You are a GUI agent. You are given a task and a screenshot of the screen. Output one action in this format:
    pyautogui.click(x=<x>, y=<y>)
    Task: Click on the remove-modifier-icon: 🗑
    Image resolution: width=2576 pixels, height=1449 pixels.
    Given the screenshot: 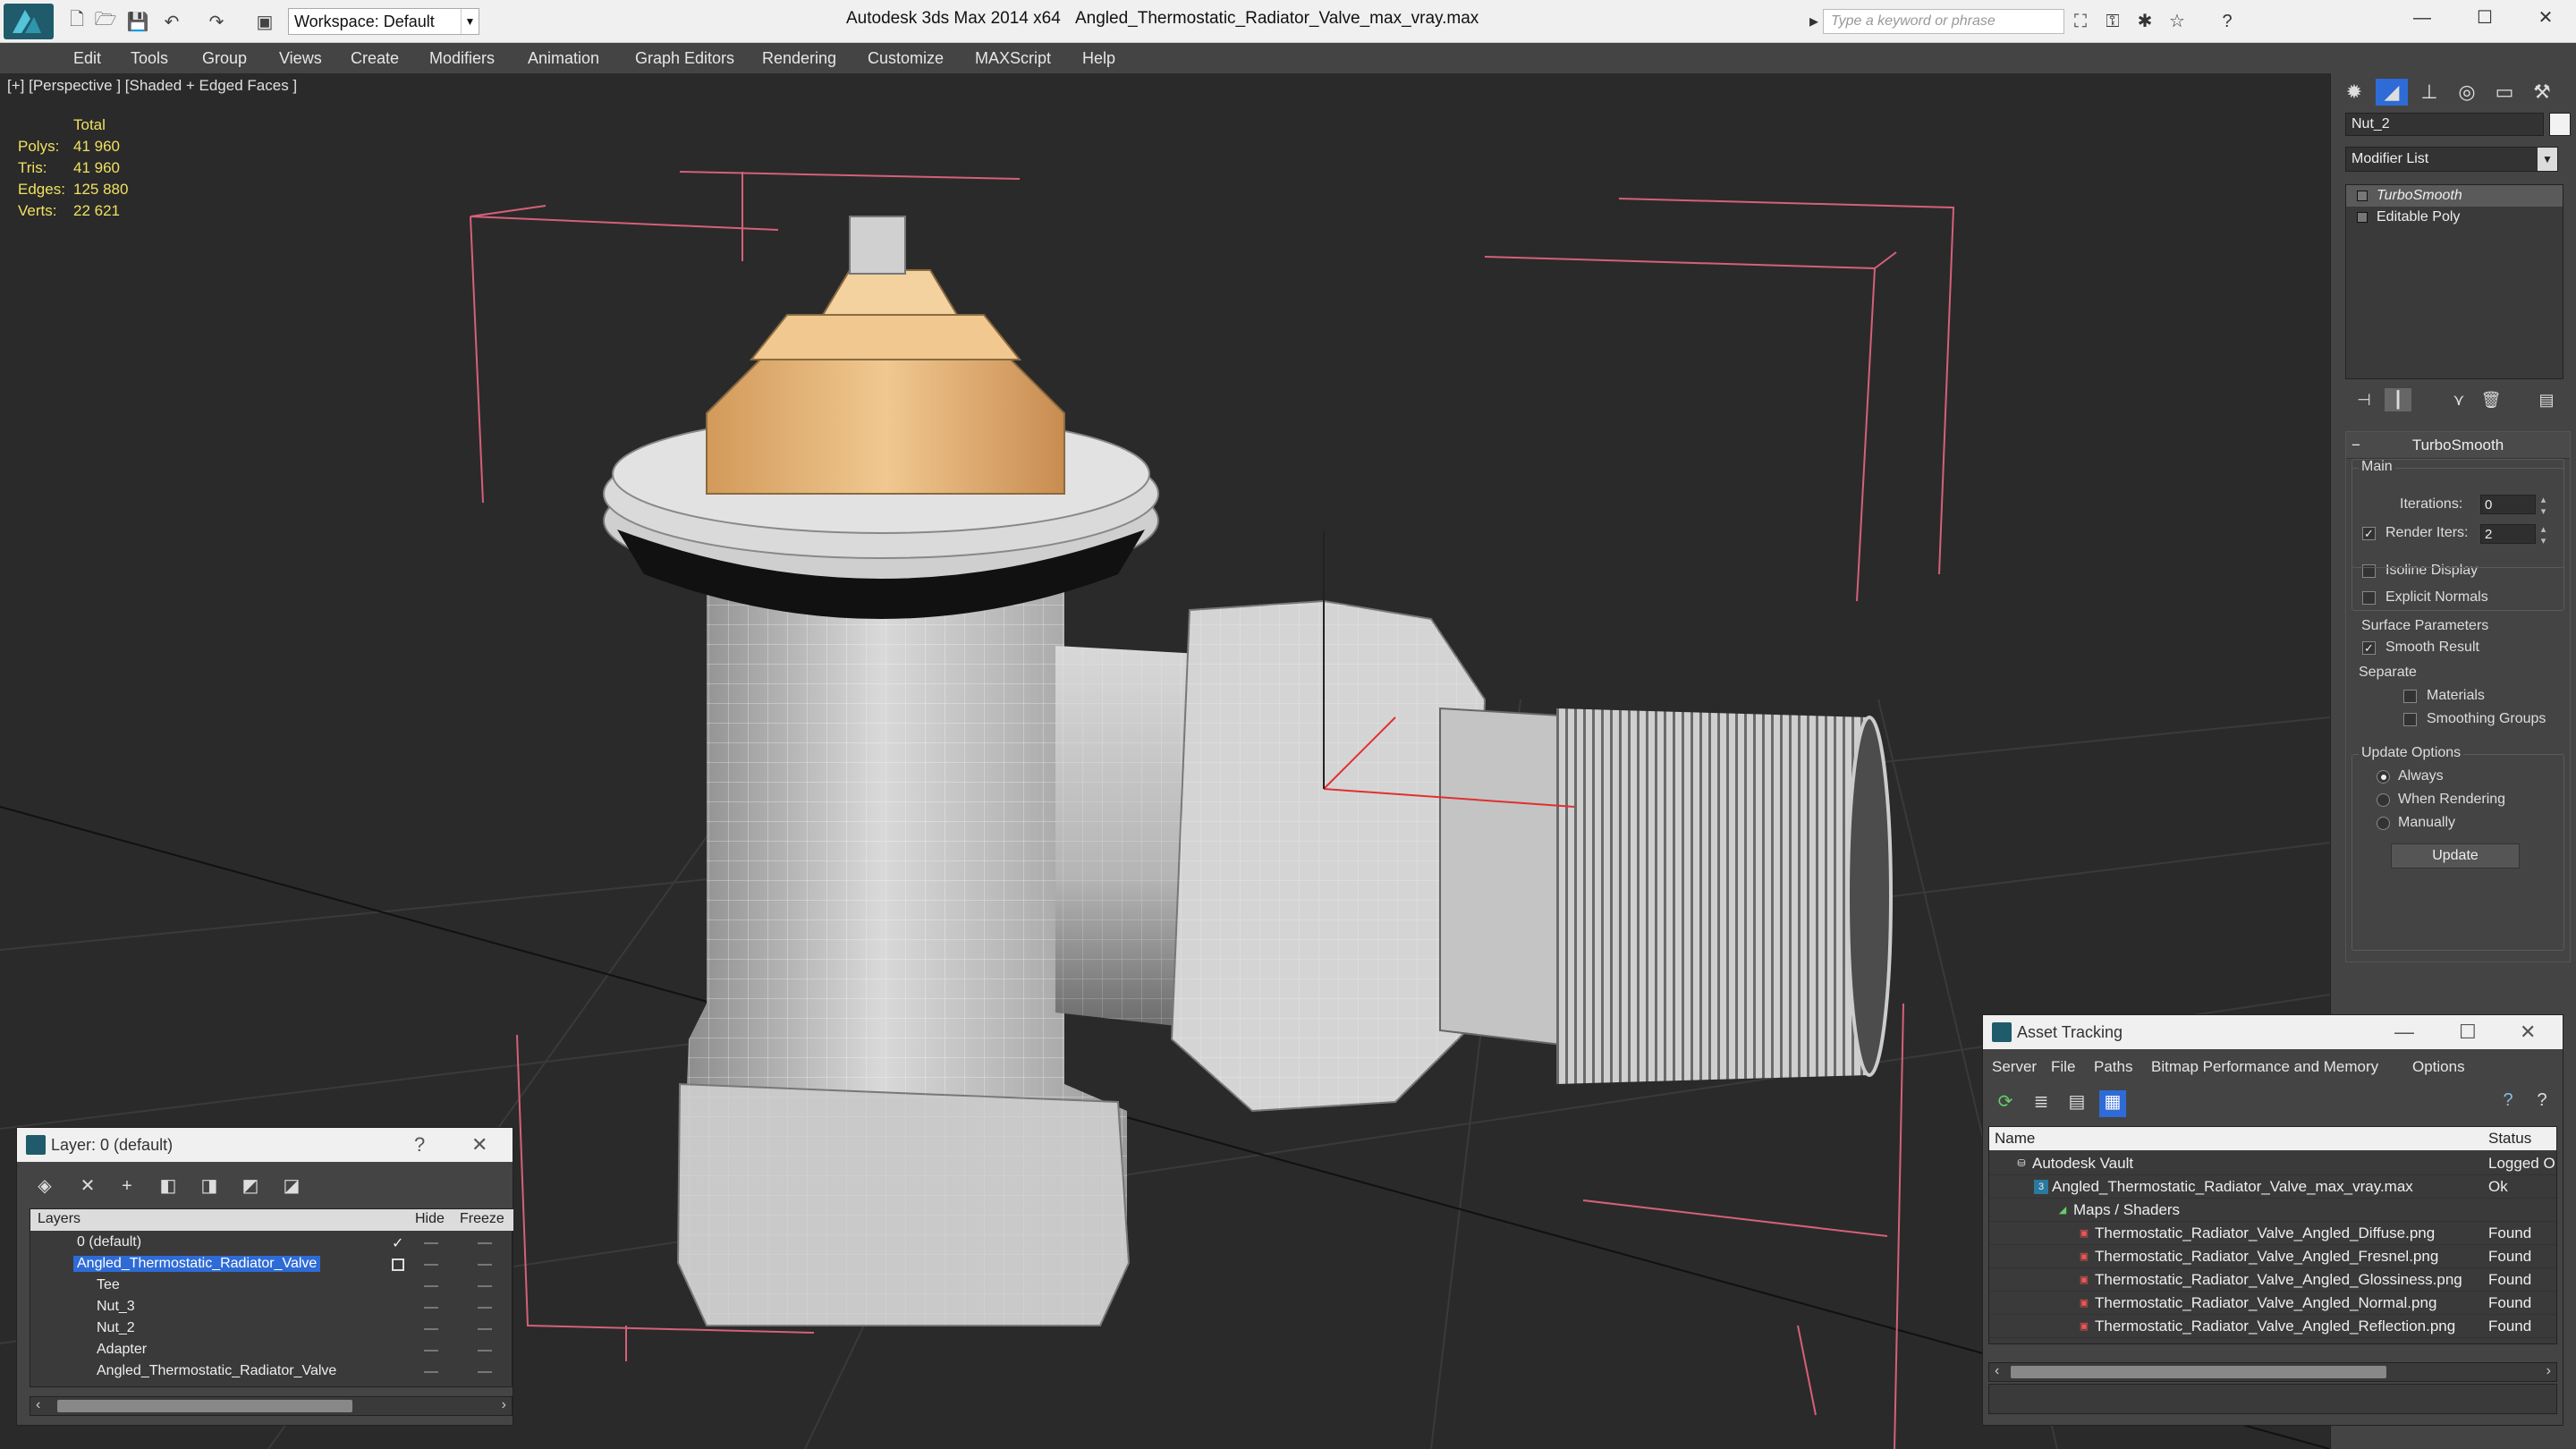 What is the action you would take?
    pyautogui.click(x=2491, y=399)
    